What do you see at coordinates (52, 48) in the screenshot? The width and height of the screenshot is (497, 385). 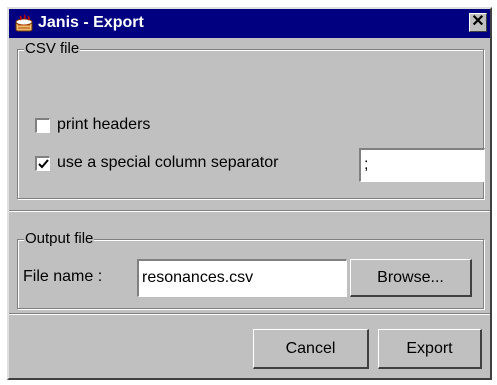 I see `csv-file-legend: CSV file` at bounding box center [52, 48].